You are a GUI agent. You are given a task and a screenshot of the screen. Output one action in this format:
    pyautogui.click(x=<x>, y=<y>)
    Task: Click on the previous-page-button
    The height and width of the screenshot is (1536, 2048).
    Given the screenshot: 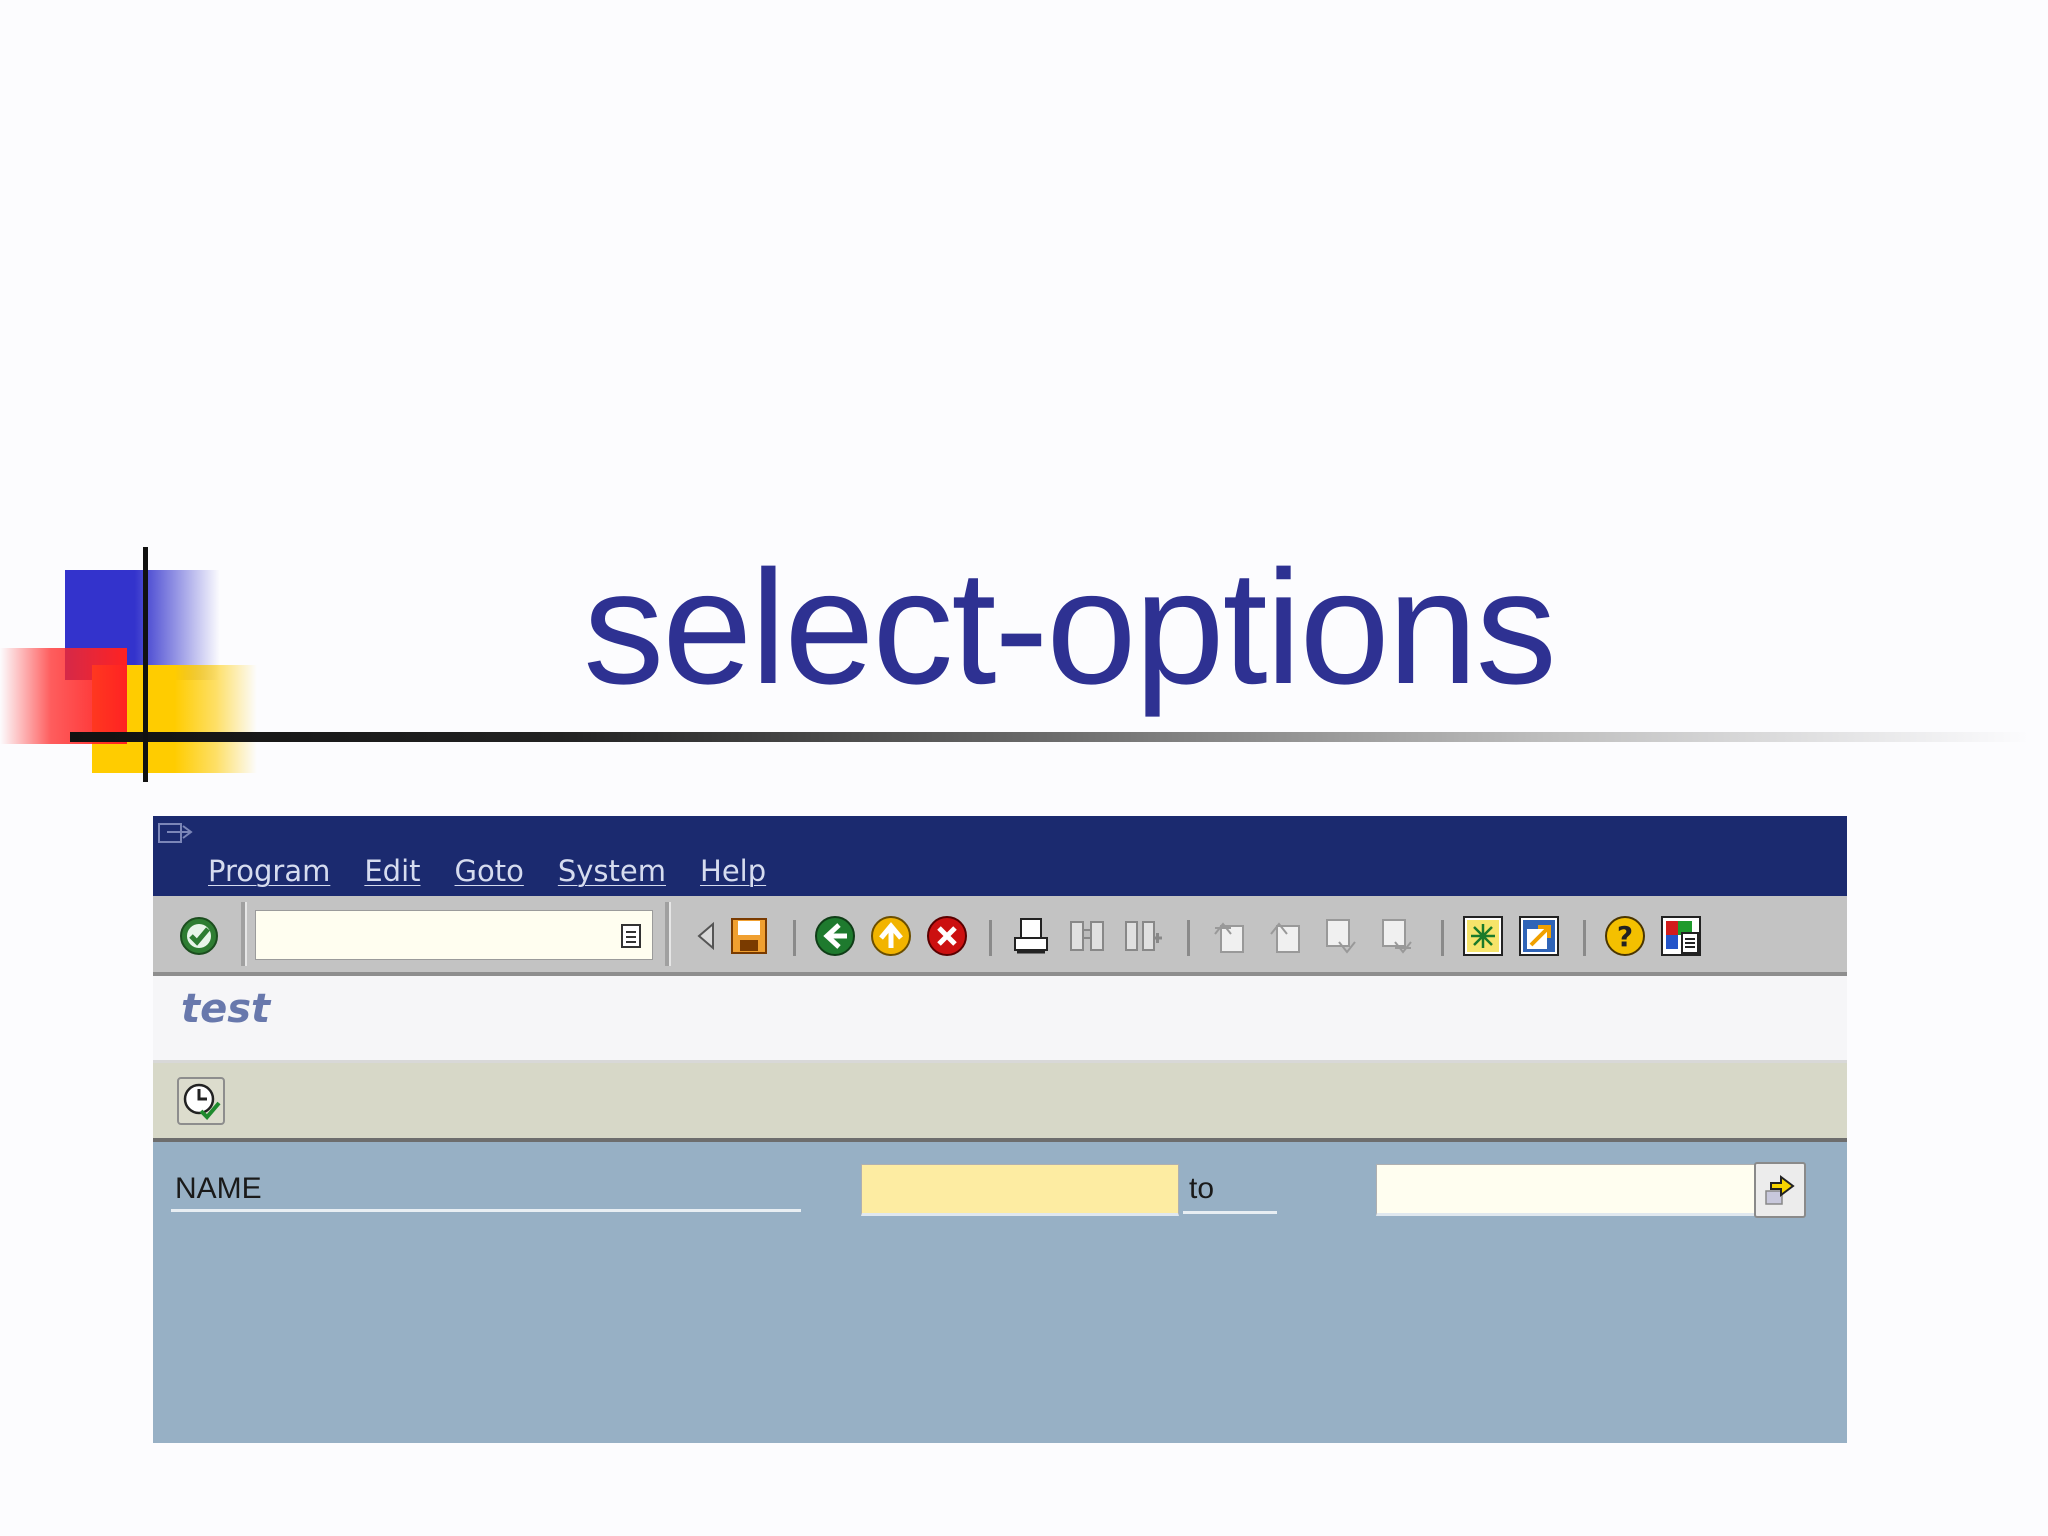 What is the action you would take?
    pyautogui.click(x=1285, y=936)
    